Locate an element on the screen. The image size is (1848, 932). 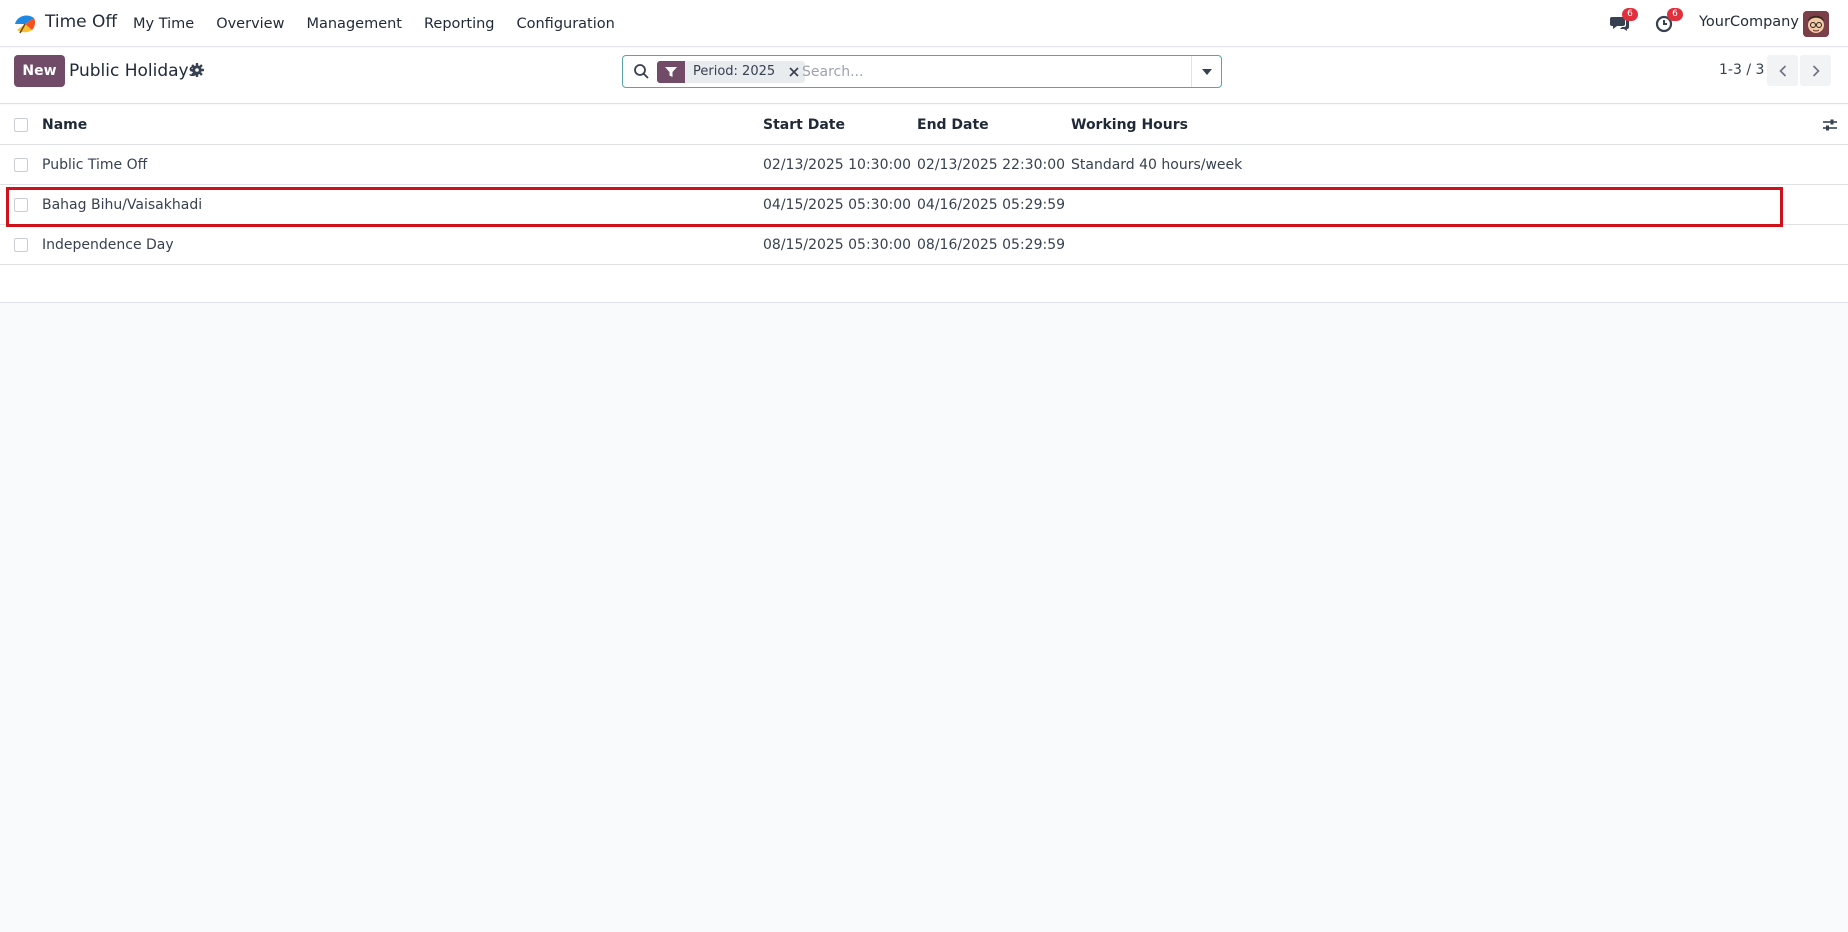
cell-name: Bahag Bihu/Vaisakhadi is located at coordinates (122, 204).